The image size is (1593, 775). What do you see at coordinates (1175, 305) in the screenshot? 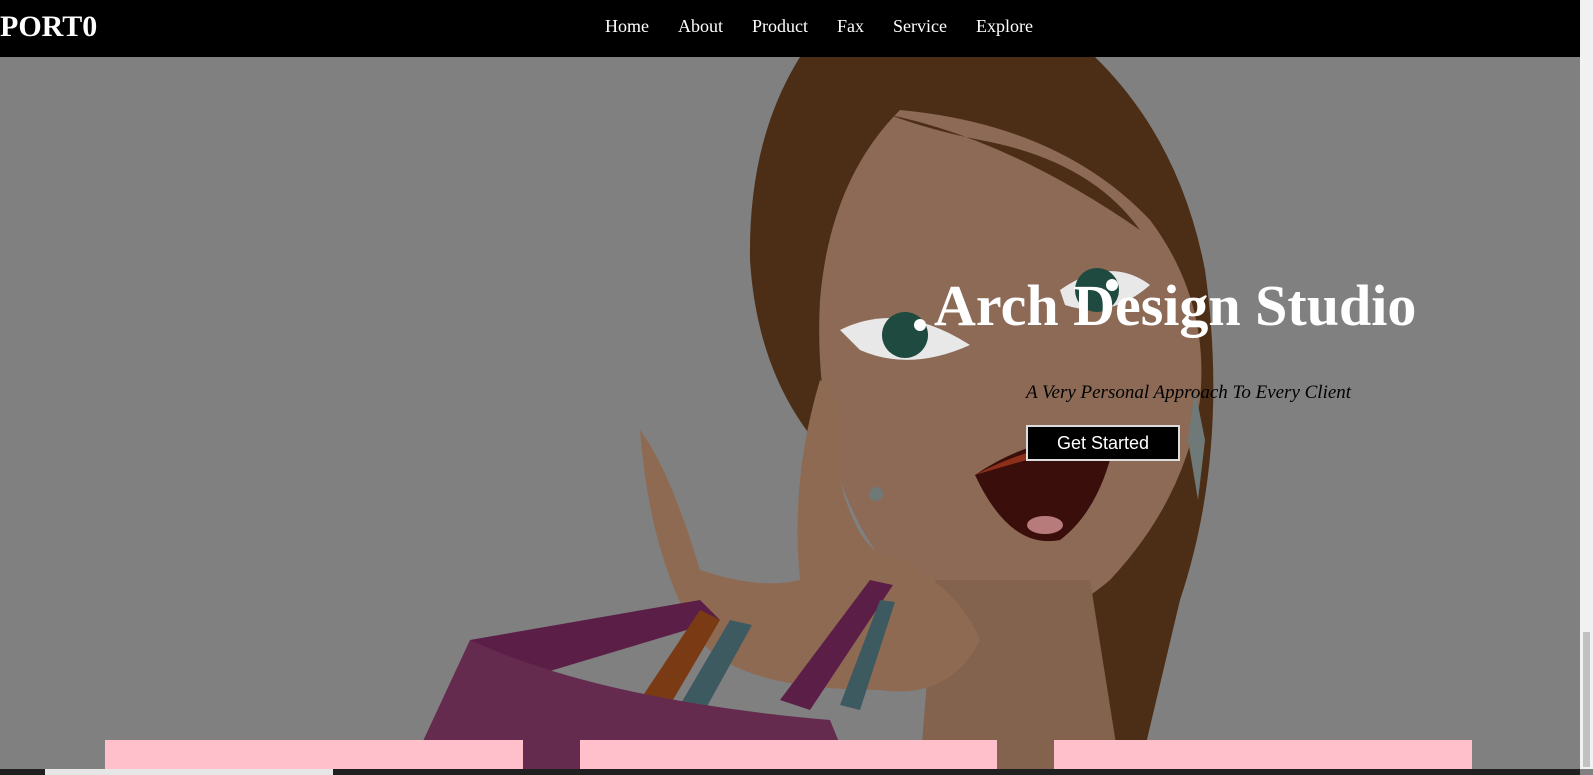
I see `hero-title: Arch Design Studio` at bounding box center [1175, 305].